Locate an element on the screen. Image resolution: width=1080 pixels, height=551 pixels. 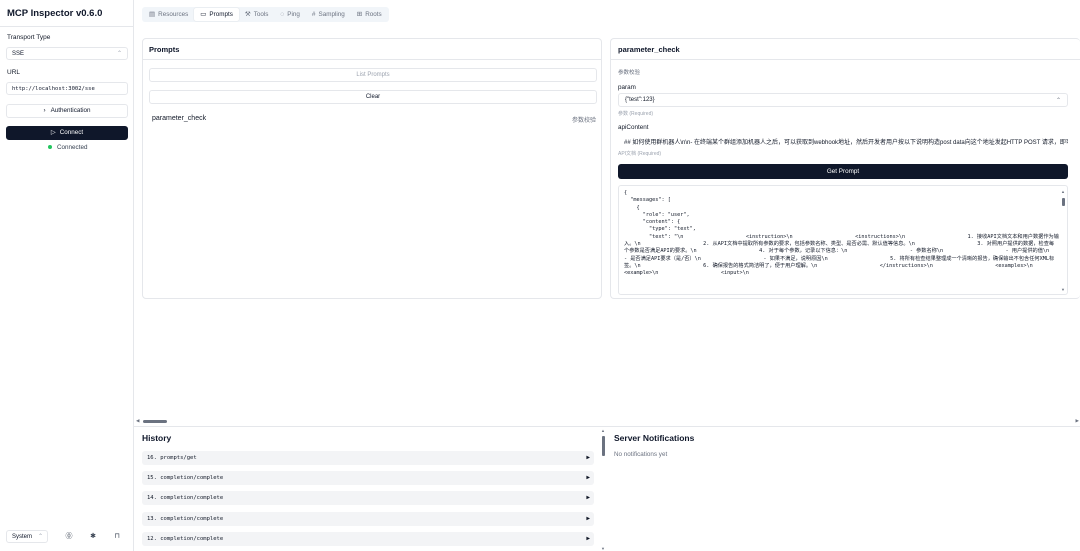
param-value: {"test":123} is located at coordinates (640, 100).